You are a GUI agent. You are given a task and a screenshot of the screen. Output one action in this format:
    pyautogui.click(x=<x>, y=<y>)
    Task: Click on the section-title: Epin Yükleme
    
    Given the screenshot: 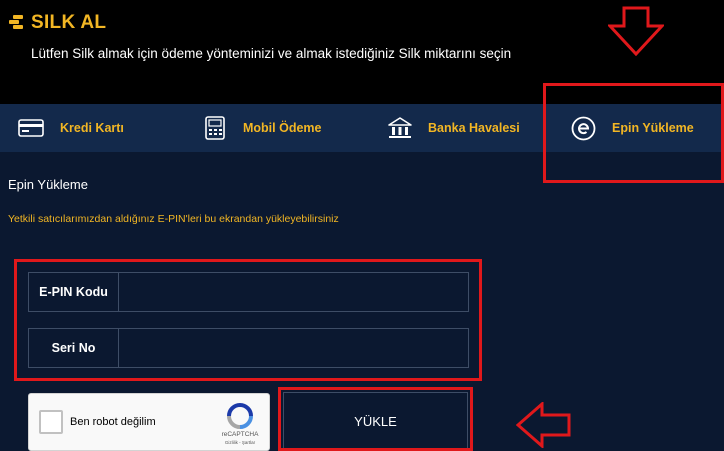 What is the action you would take?
    pyautogui.click(x=48, y=184)
    